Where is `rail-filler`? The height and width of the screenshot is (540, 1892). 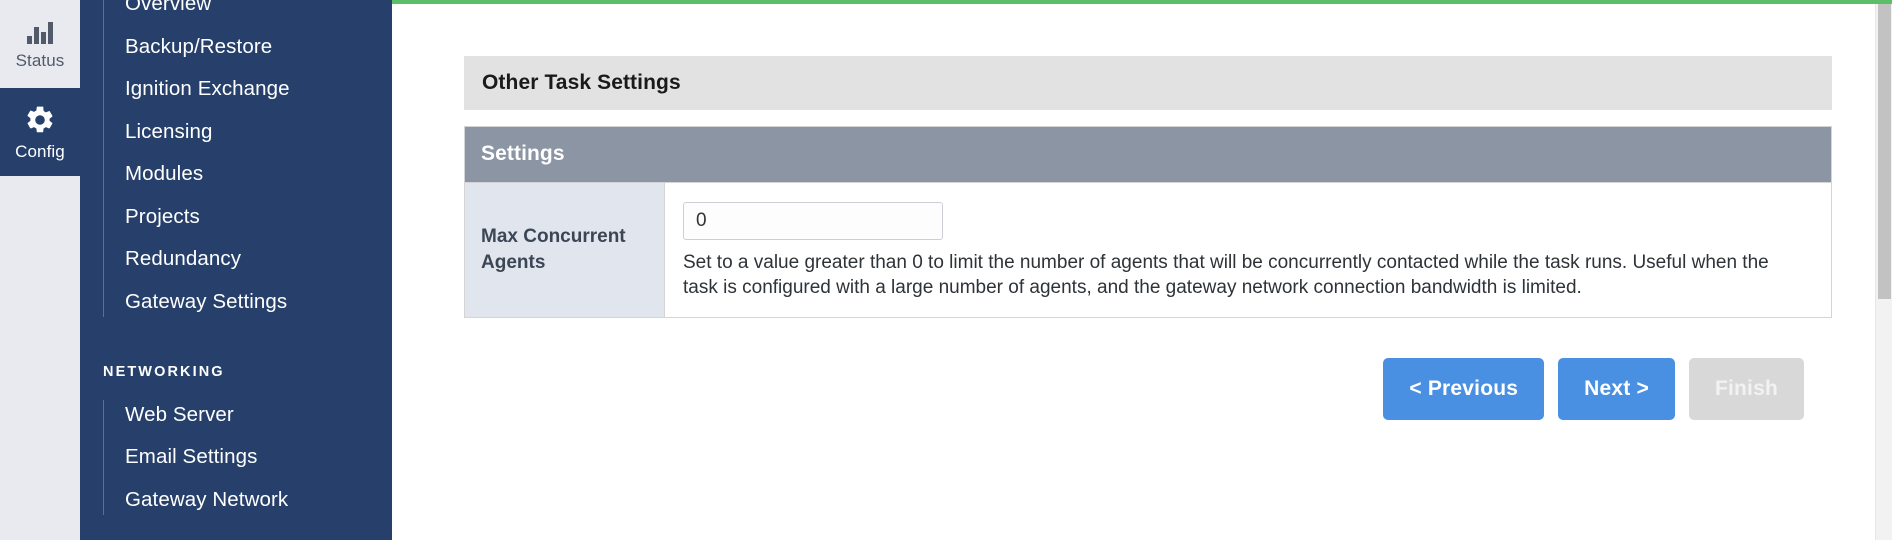 rail-filler is located at coordinates (40, 358).